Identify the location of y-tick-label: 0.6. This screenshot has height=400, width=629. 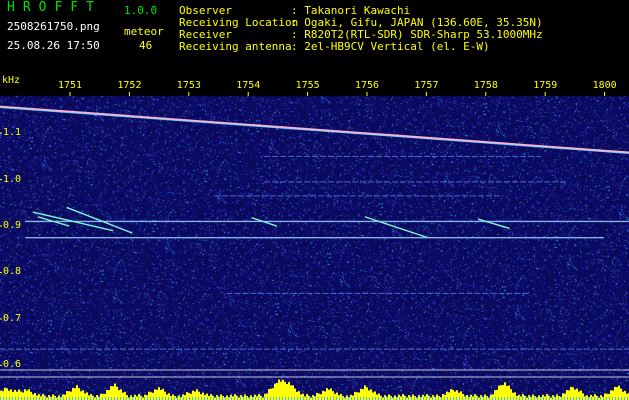
(12, 365).